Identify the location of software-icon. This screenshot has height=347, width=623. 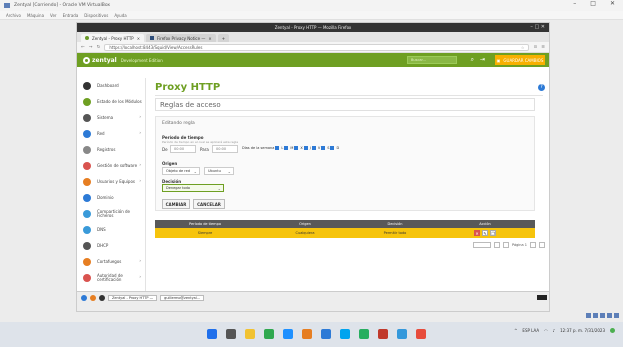
(87, 166).